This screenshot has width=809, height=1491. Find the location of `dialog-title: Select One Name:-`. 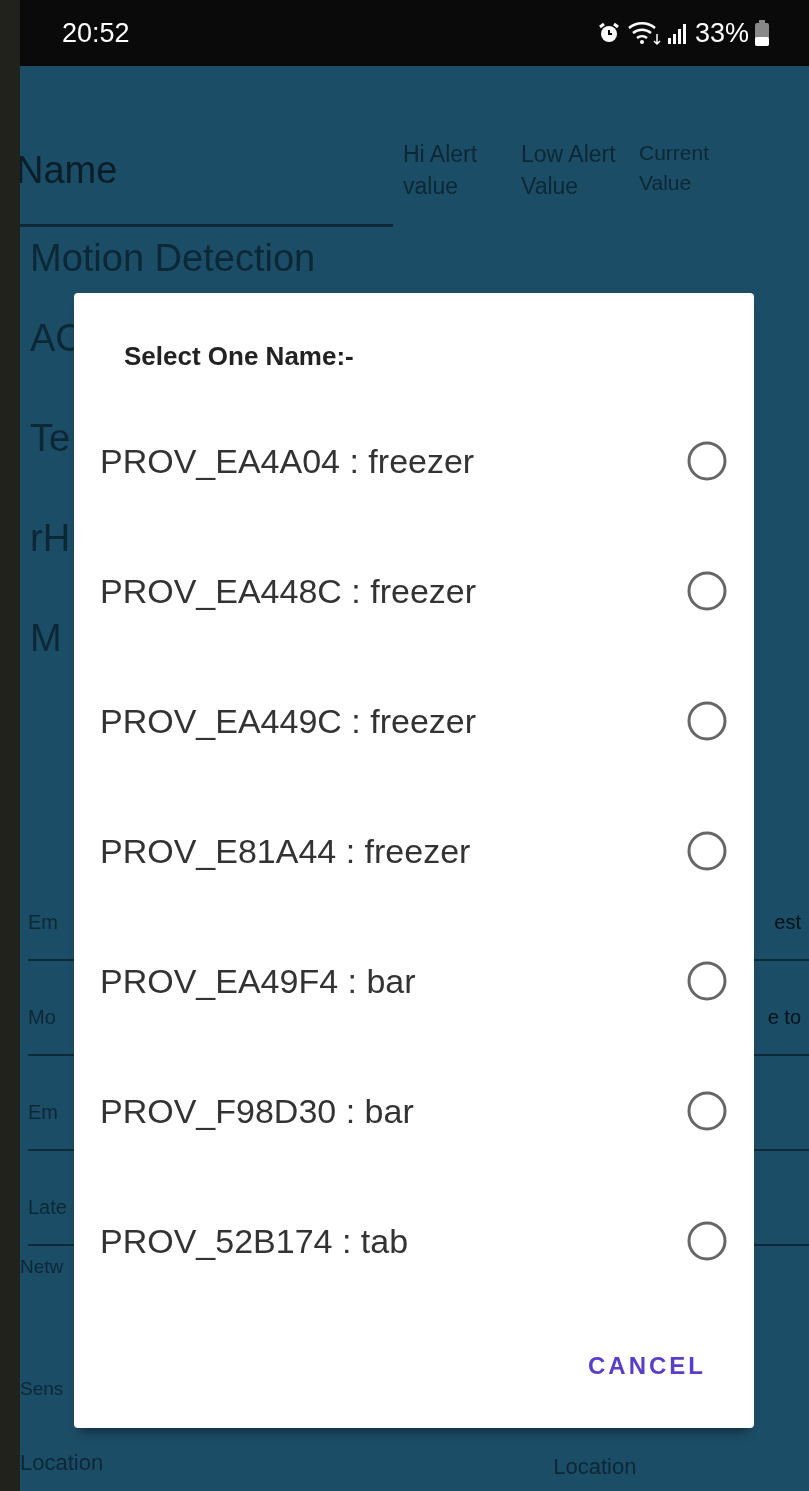

dialog-title: Select One Name:- is located at coordinates (239, 356).